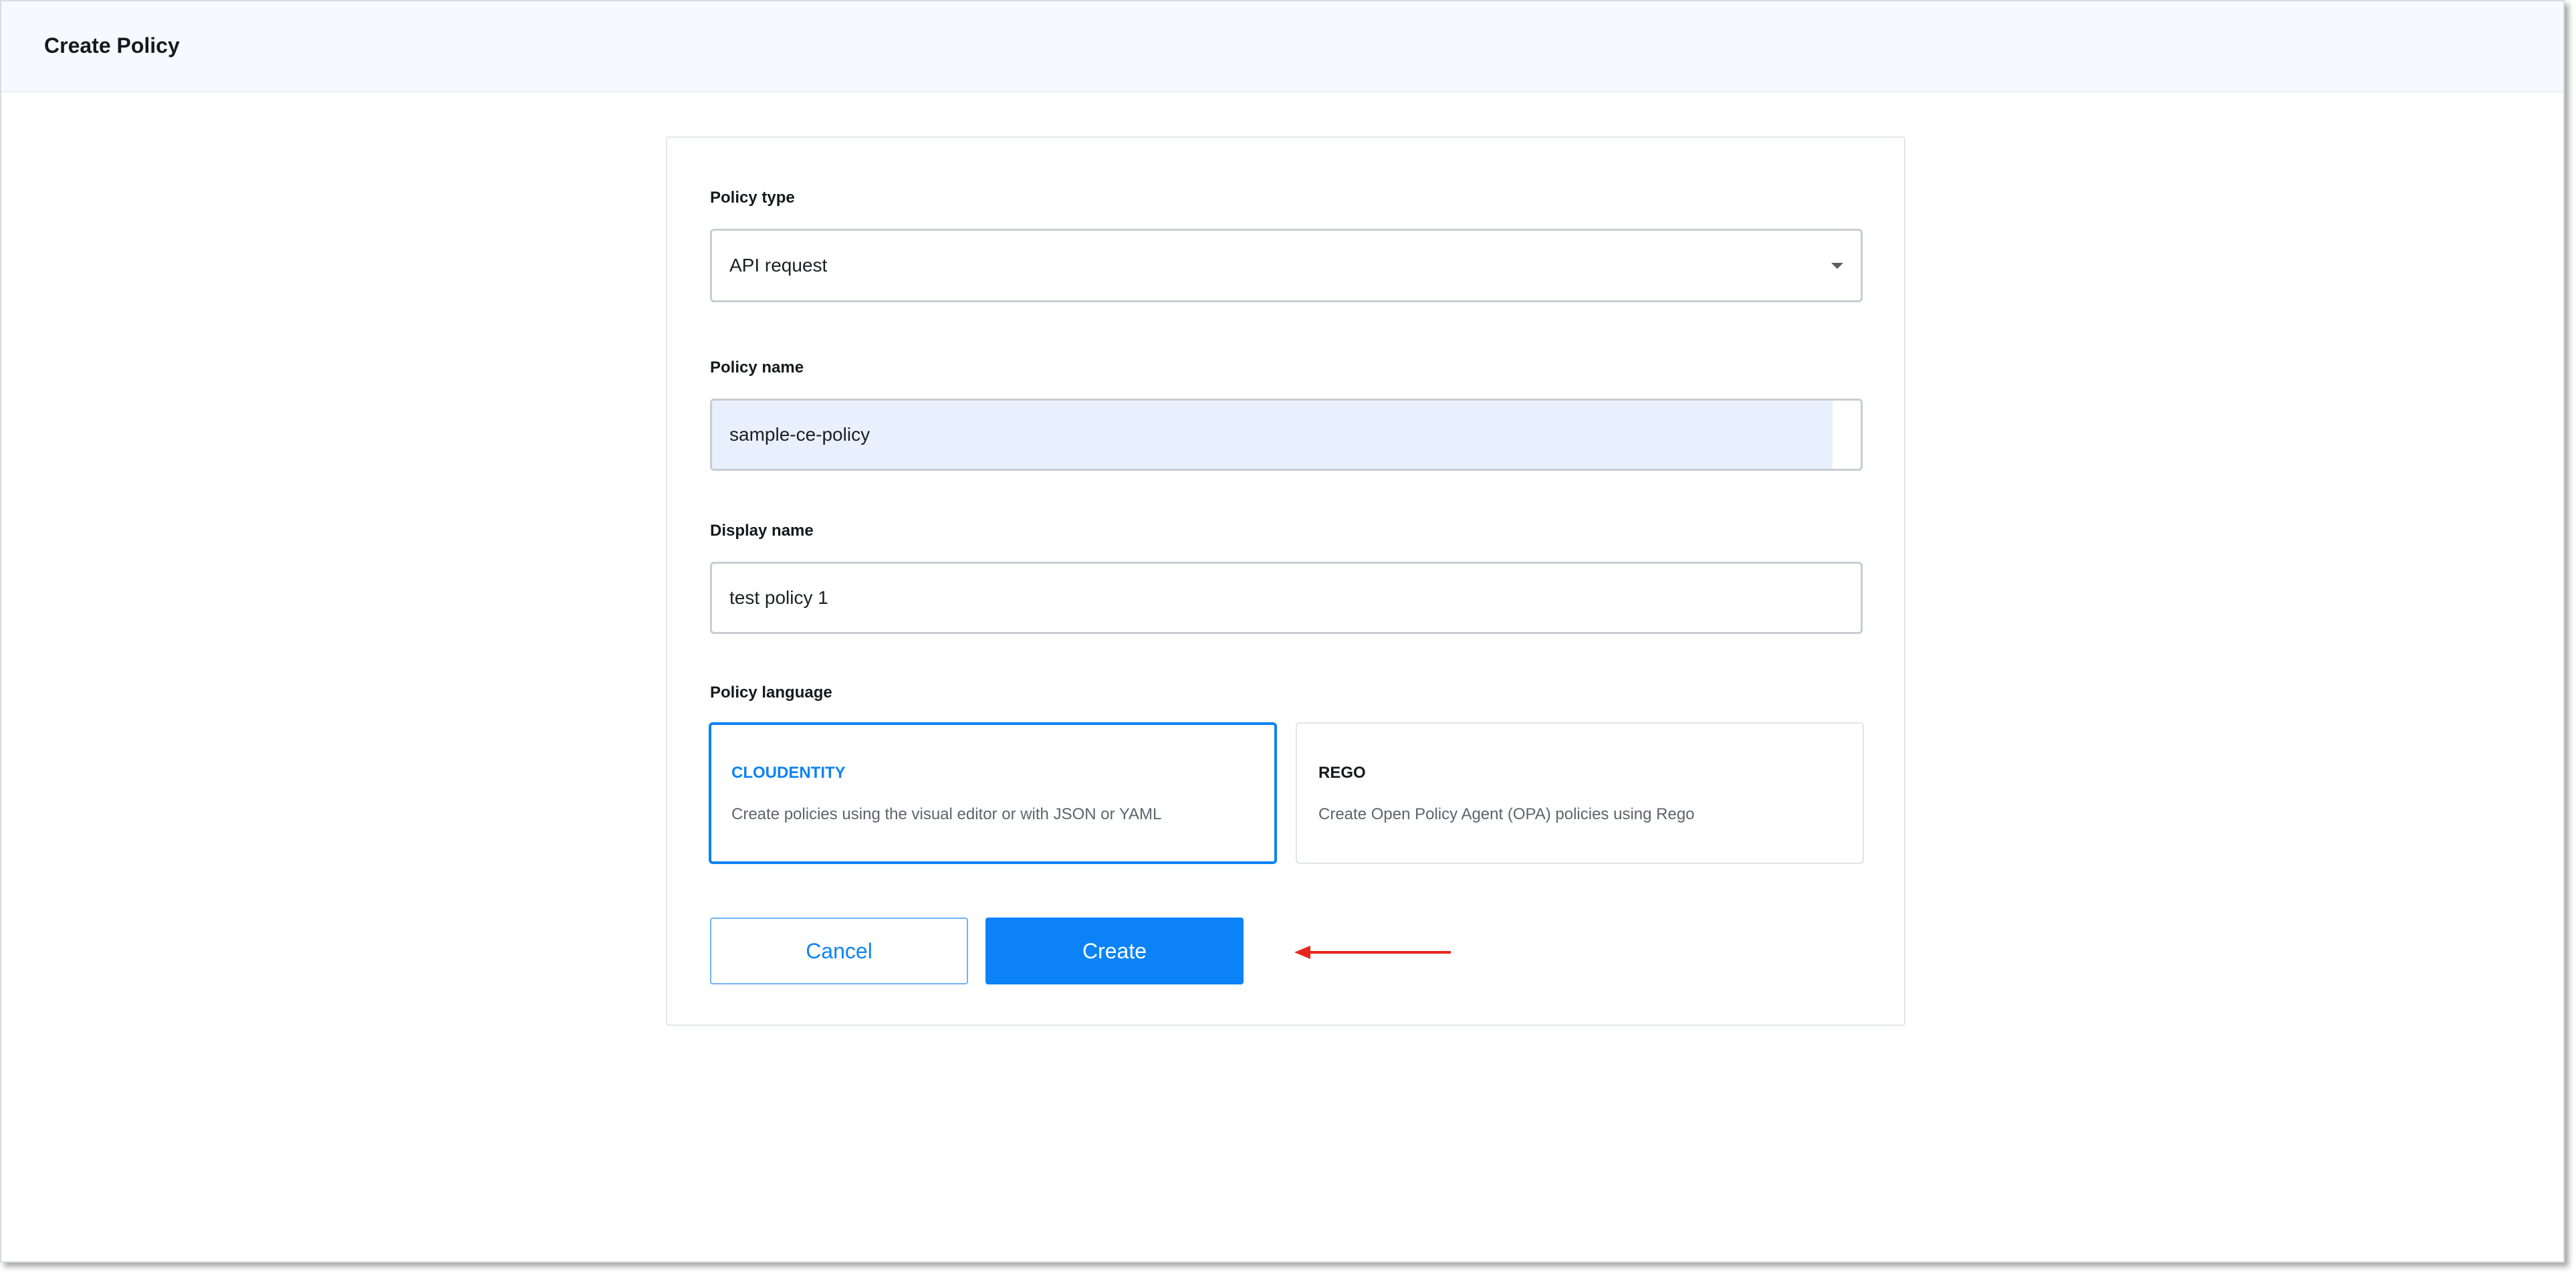 This screenshot has width=2576, height=1274. I want to click on language-option-title: CLOUDENTITY, so click(788, 773).